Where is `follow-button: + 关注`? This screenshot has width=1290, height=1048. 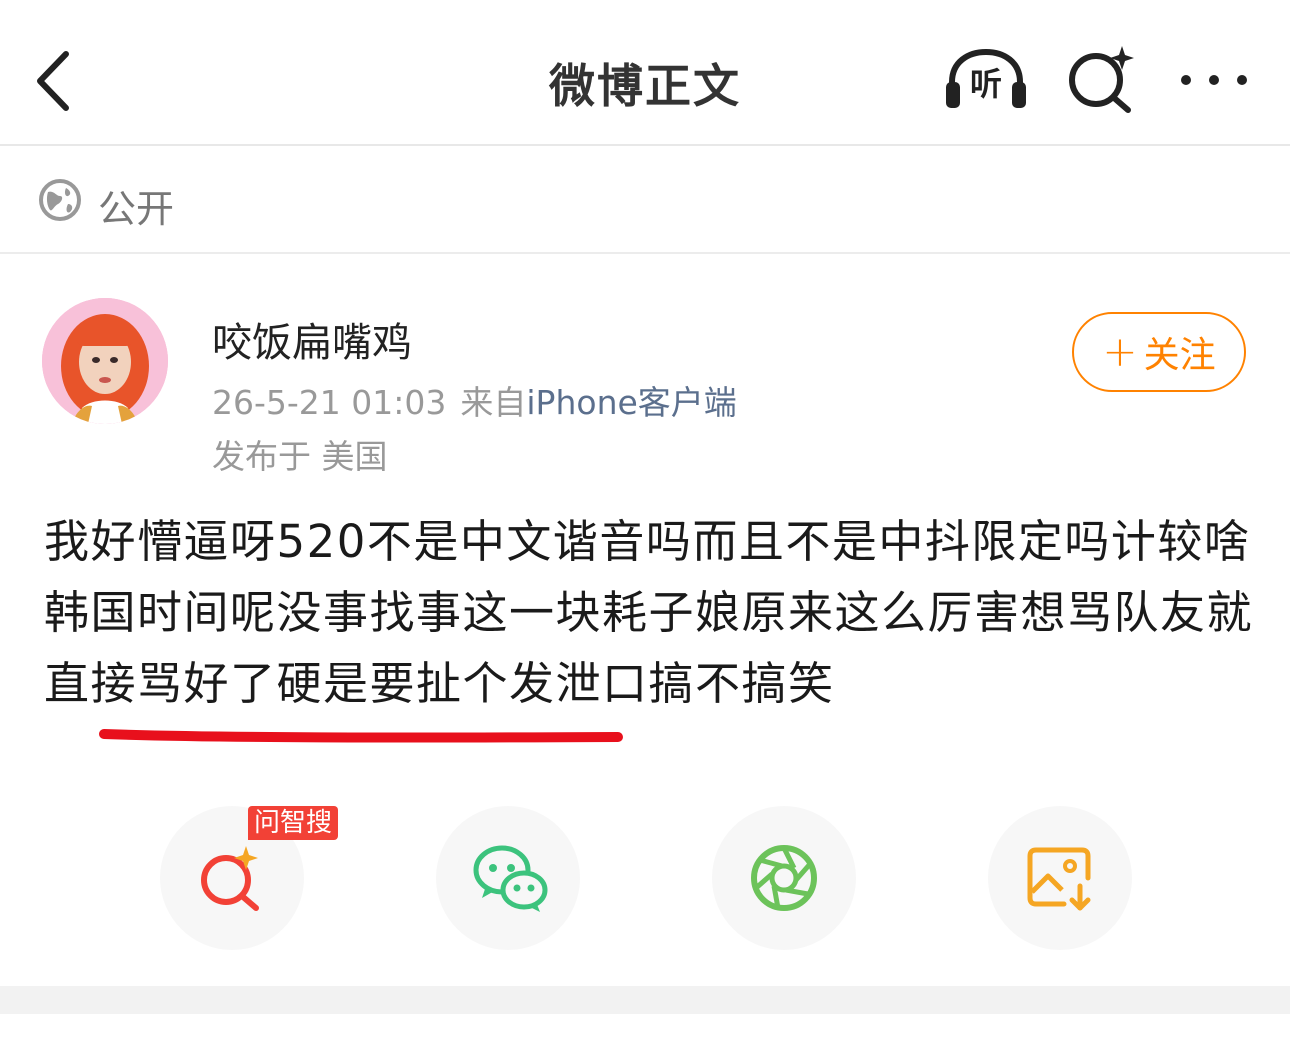
follow-button: + 关注 is located at coordinates (1159, 352).